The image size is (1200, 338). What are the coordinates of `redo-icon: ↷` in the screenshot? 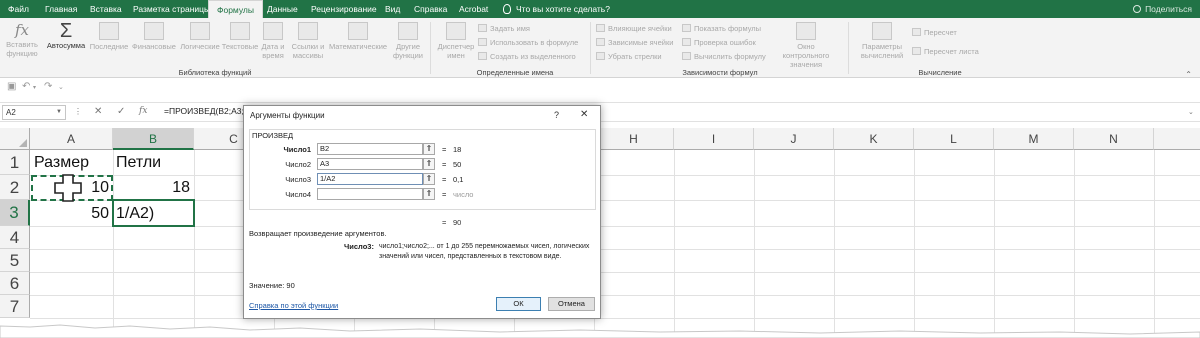 It's located at (48, 86).